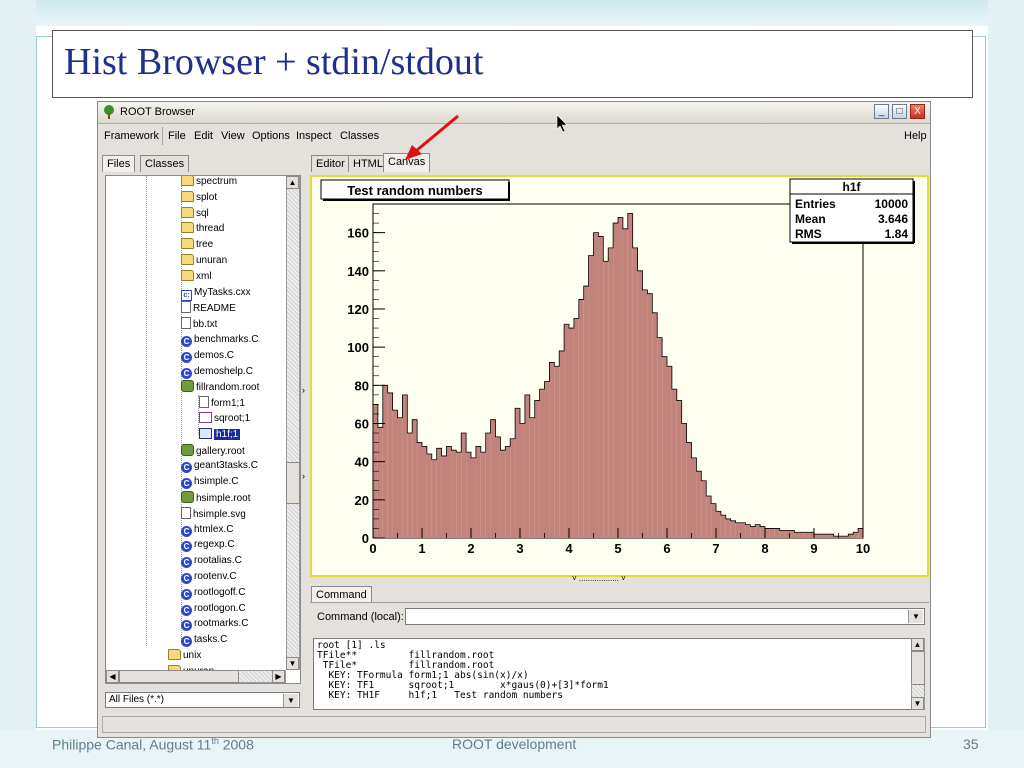  I want to click on annotation-layer, so click(486, 137).